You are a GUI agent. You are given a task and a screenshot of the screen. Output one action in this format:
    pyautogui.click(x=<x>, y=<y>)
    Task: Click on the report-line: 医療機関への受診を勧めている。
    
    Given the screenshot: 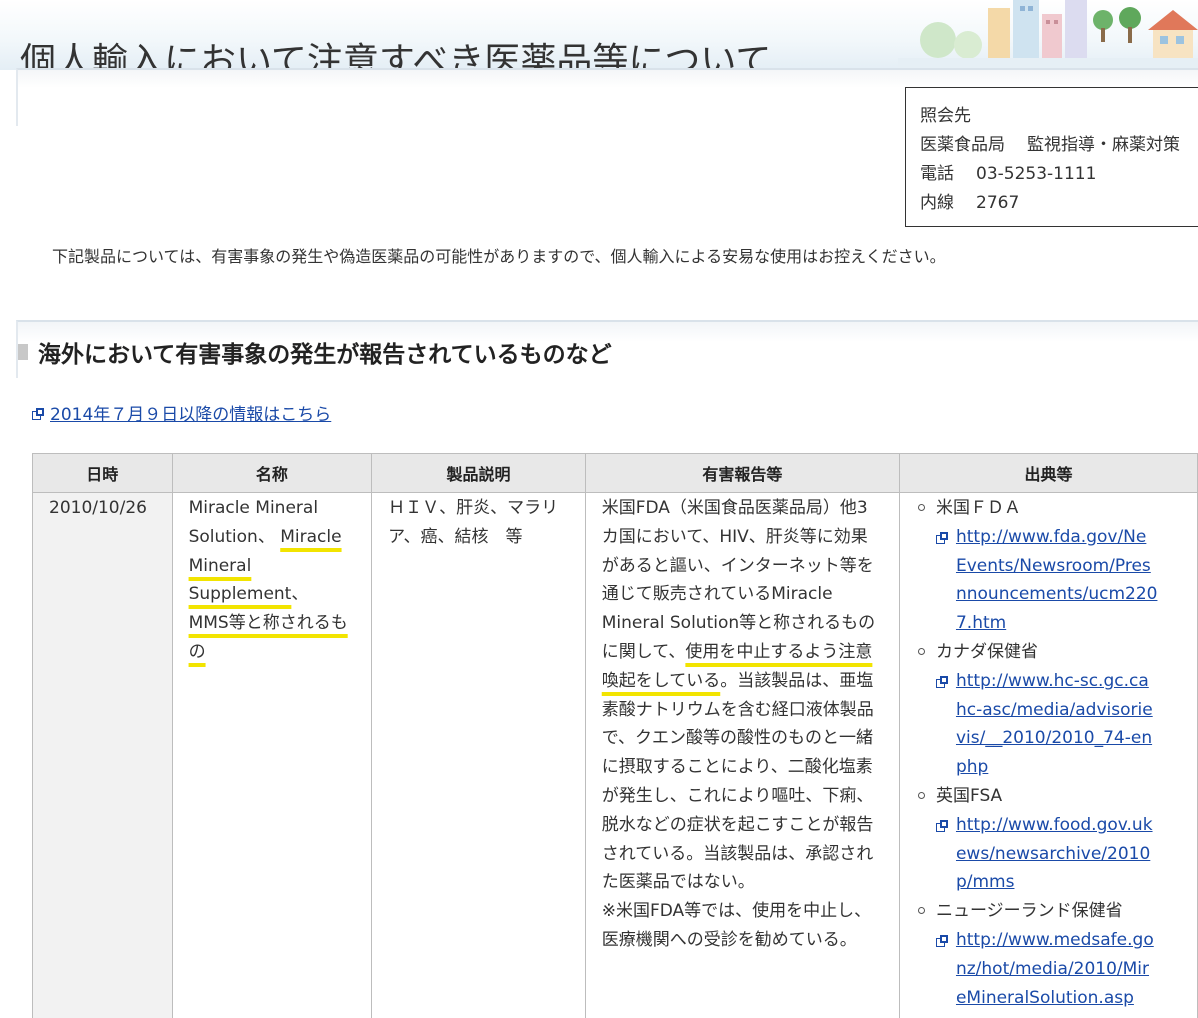 What is the action you would take?
    pyautogui.click(x=729, y=940)
    